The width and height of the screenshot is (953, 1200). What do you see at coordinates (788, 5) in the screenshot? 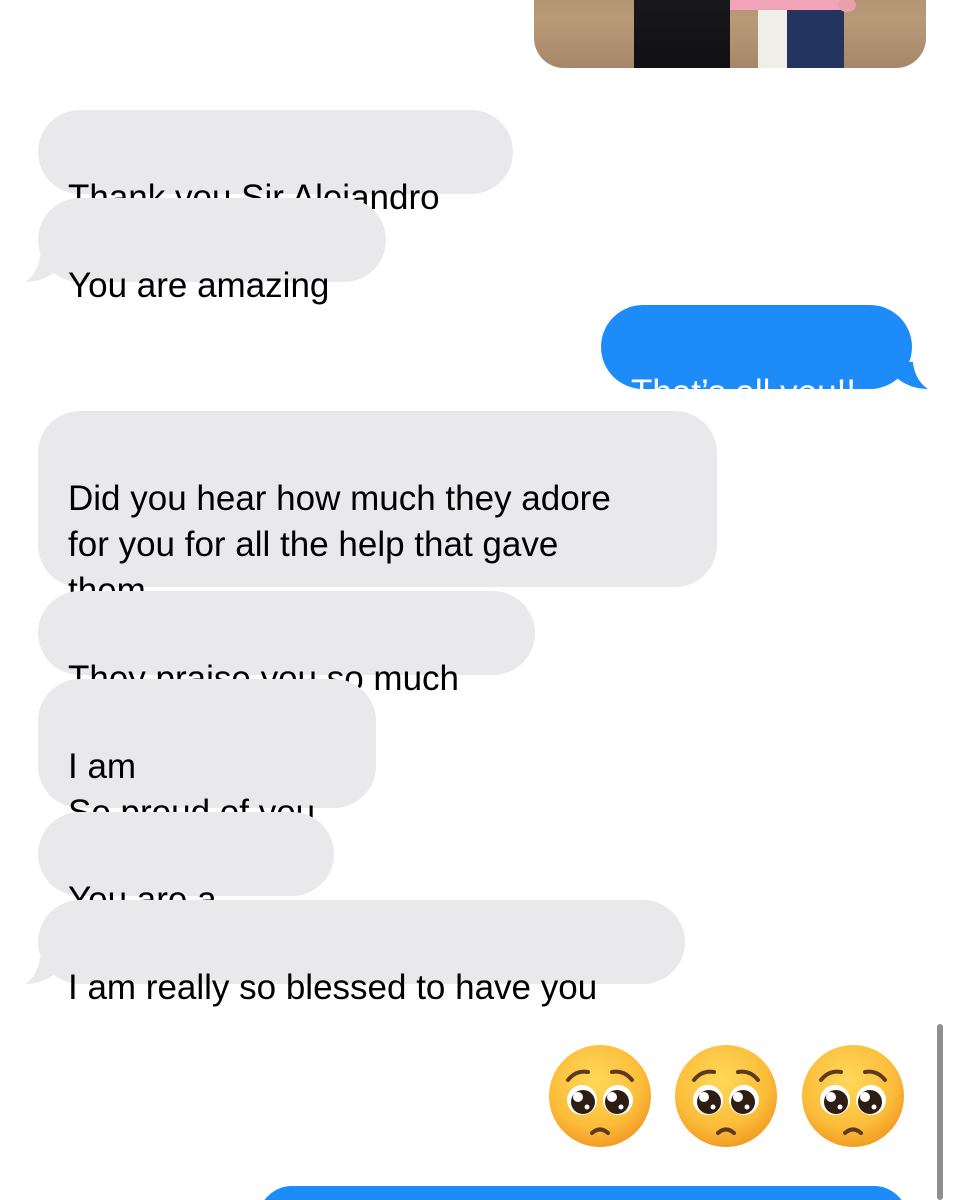
I see `photo-sign` at bounding box center [788, 5].